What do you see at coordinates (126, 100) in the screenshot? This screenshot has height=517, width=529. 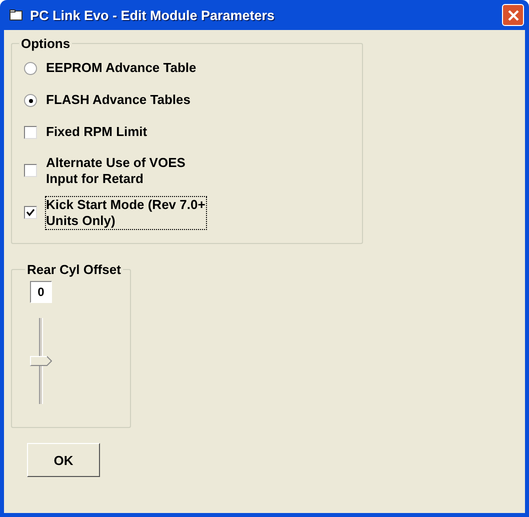 I see `option-label: FLASH Advance Tables` at bounding box center [126, 100].